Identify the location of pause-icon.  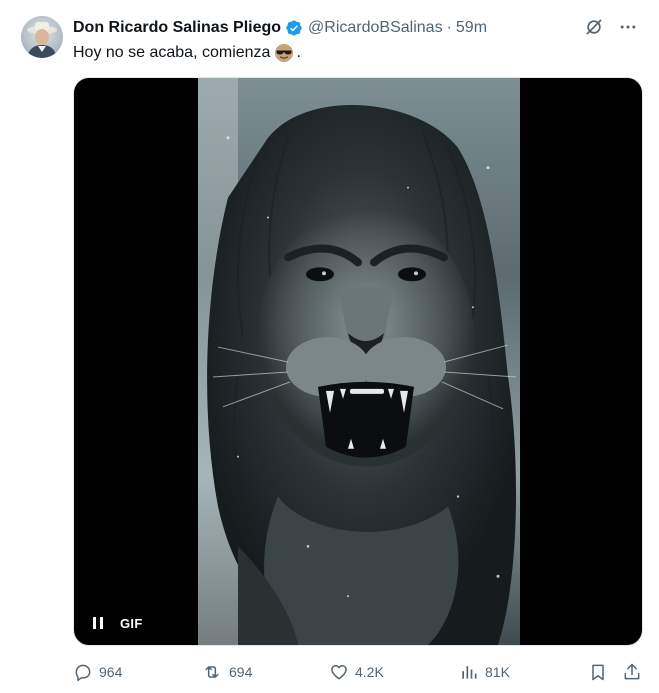
(98, 623).